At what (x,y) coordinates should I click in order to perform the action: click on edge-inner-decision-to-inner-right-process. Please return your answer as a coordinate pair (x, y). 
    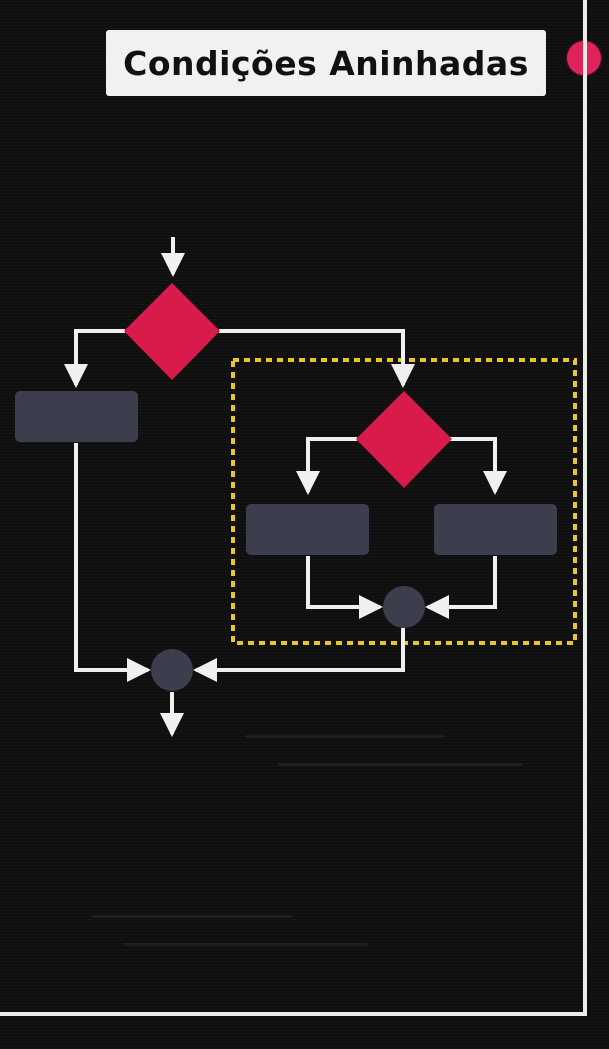
    Looking at the image, I should click on (478, 466).